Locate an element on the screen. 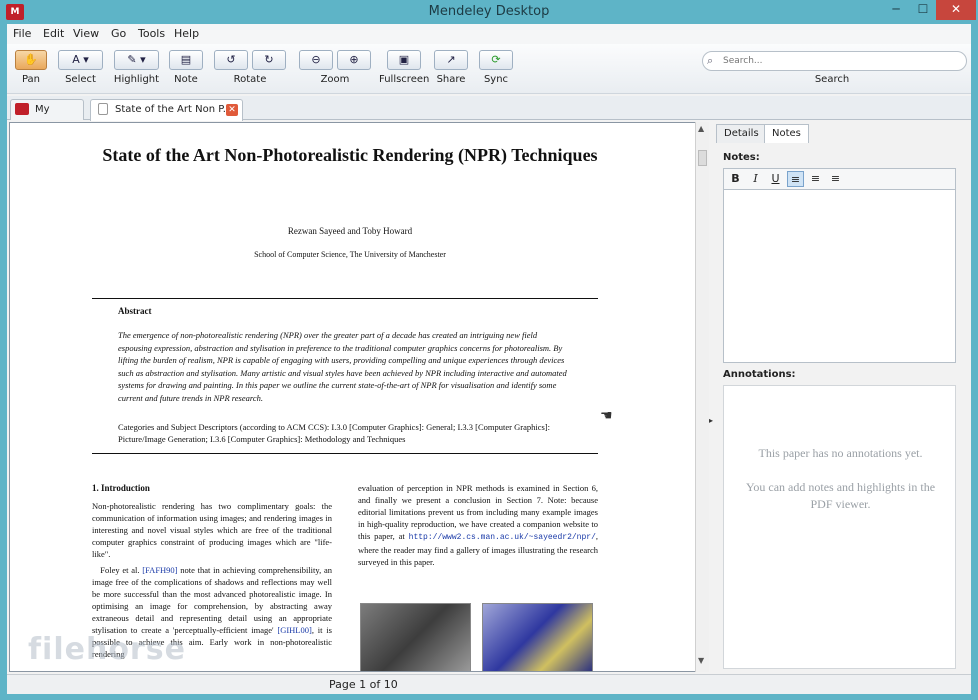 The height and width of the screenshot is (700, 978). bold-button: B is located at coordinates (735, 179).